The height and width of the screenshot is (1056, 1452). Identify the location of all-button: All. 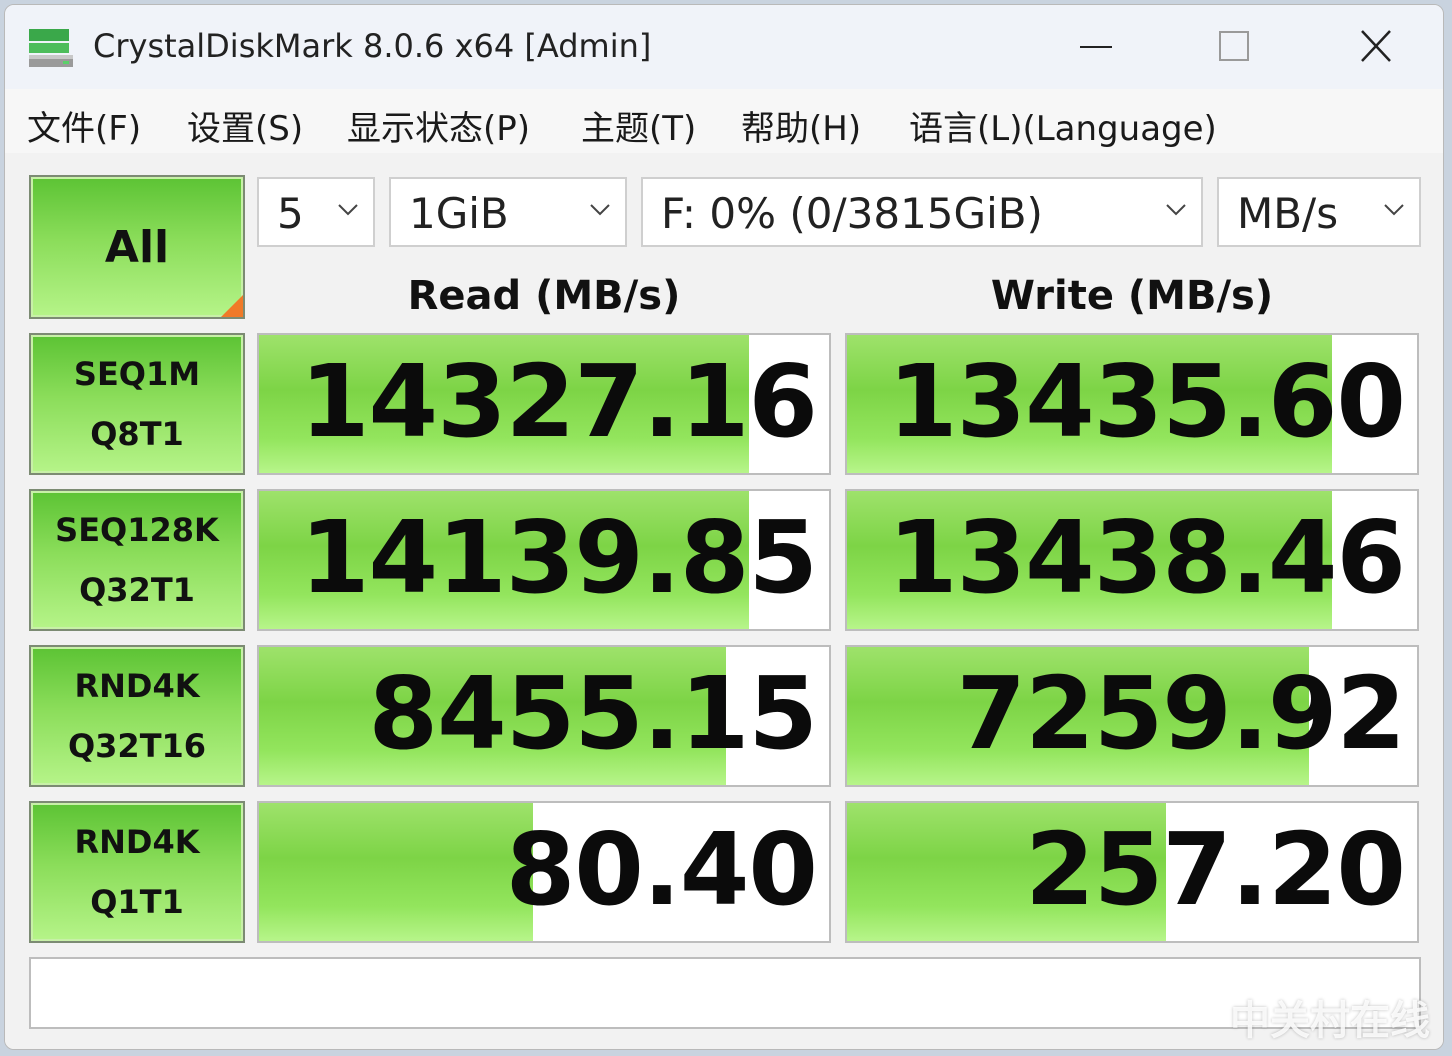
(137, 247).